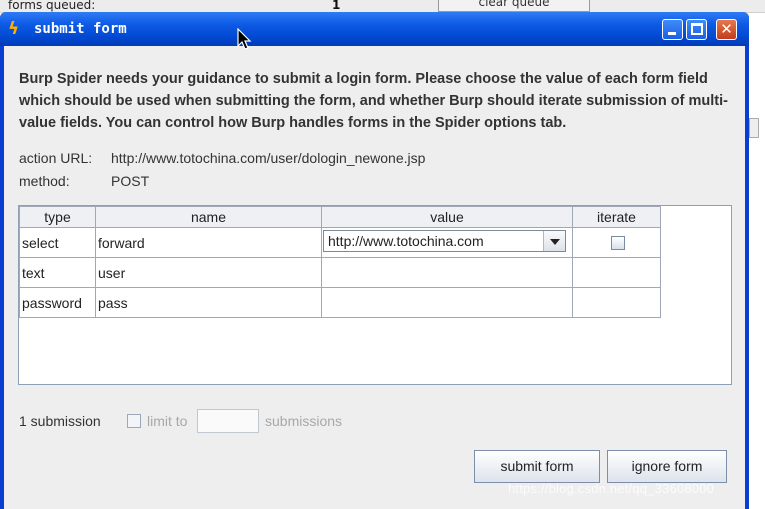 The height and width of the screenshot is (509, 765). What do you see at coordinates (754, 128) in the screenshot?
I see `background-scroll-handle` at bounding box center [754, 128].